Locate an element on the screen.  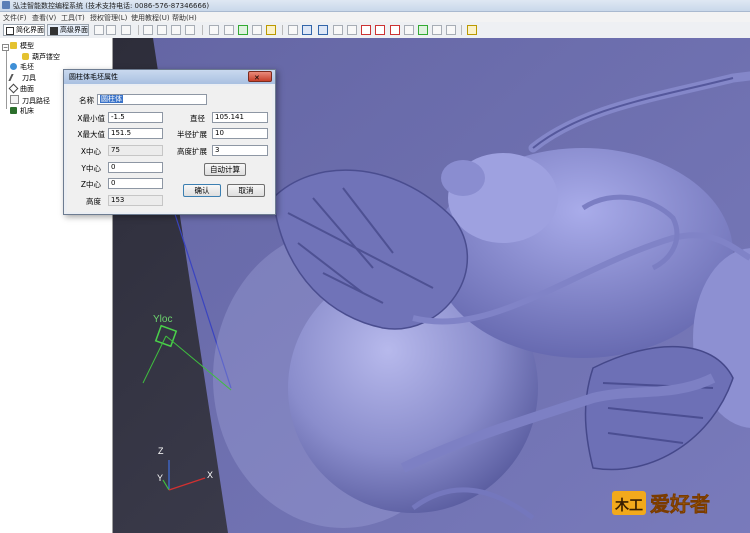
cube-icon is located at coordinates (214, 30).